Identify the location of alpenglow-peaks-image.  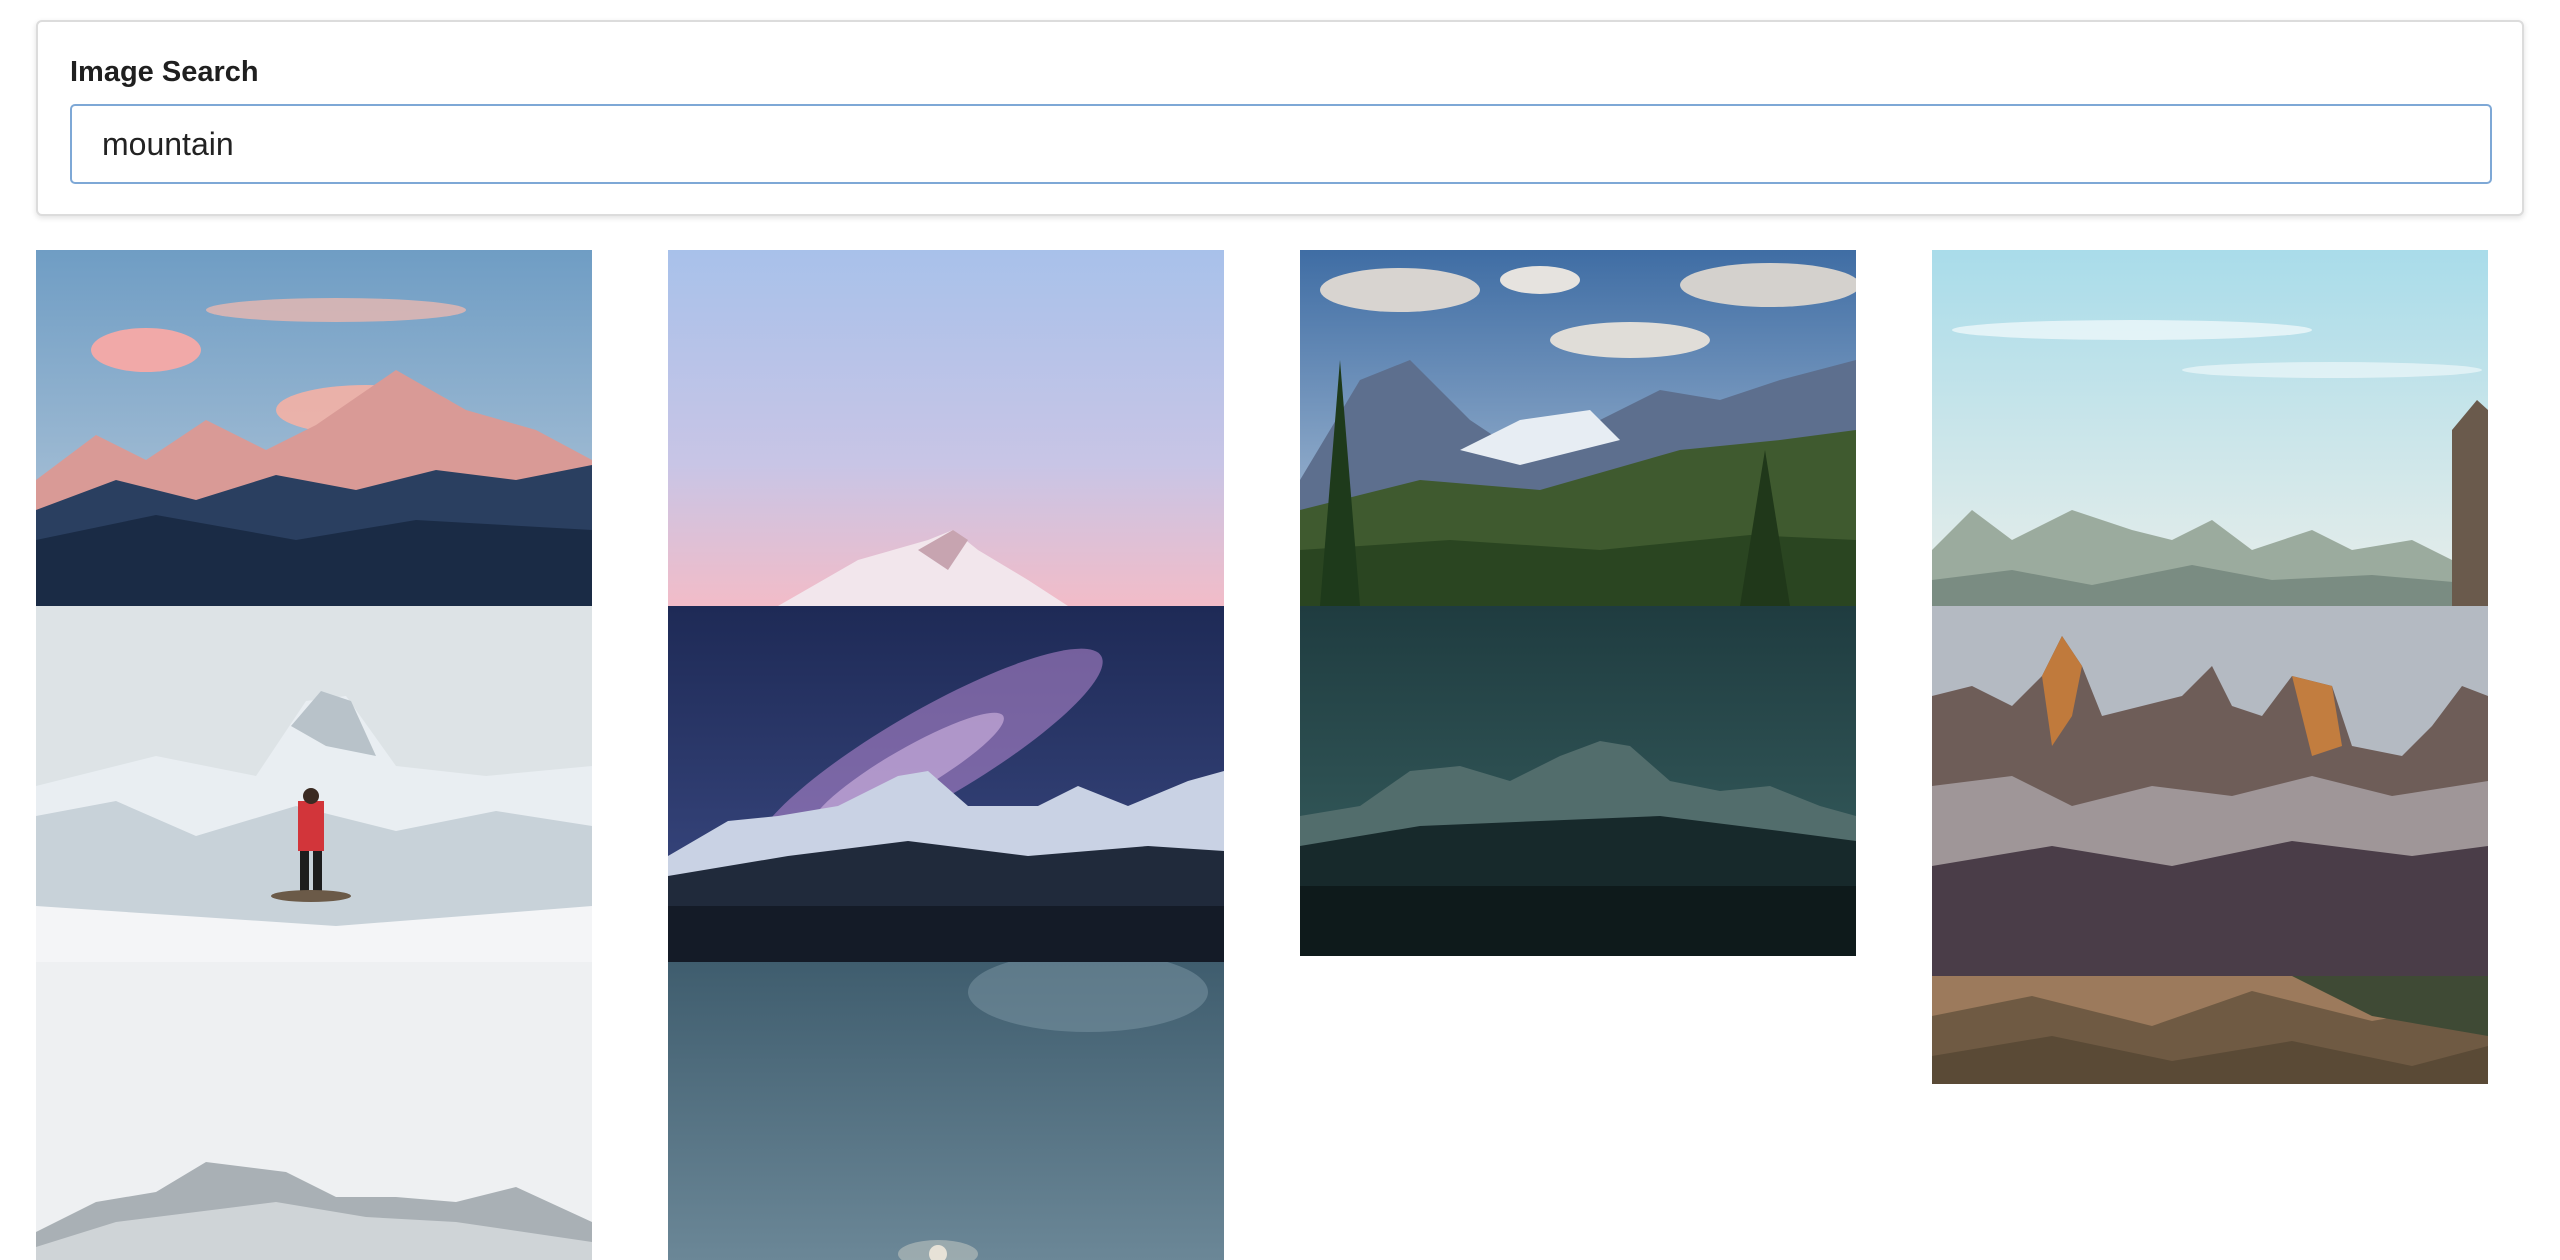
(314, 428).